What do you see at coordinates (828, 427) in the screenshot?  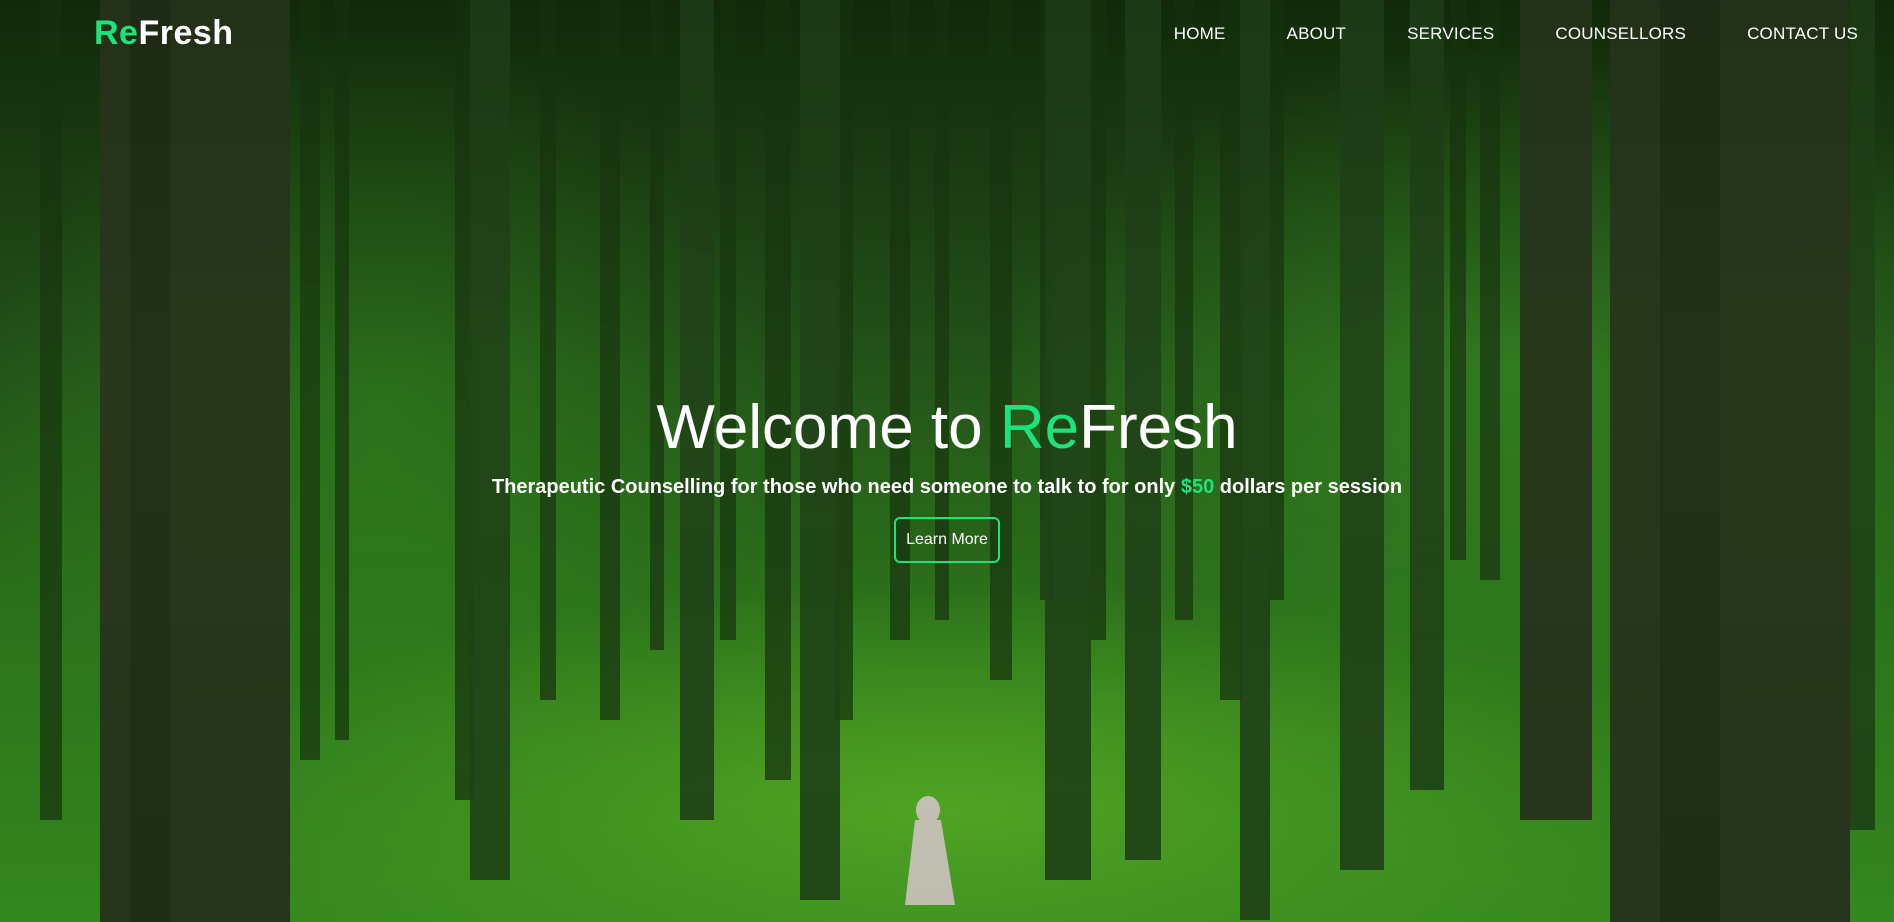 I see `hero-title-prefix: Welcome to` at bounding box center [828, 427].